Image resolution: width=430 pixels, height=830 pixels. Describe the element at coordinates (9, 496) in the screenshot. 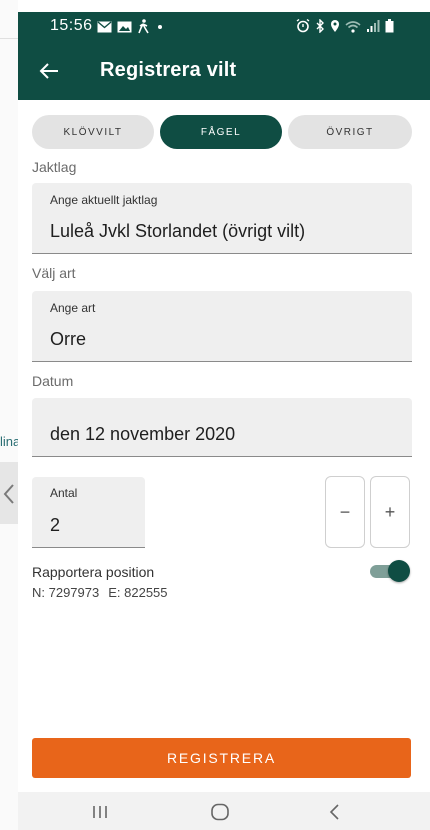

I see `chevron-left-icon` at that location.